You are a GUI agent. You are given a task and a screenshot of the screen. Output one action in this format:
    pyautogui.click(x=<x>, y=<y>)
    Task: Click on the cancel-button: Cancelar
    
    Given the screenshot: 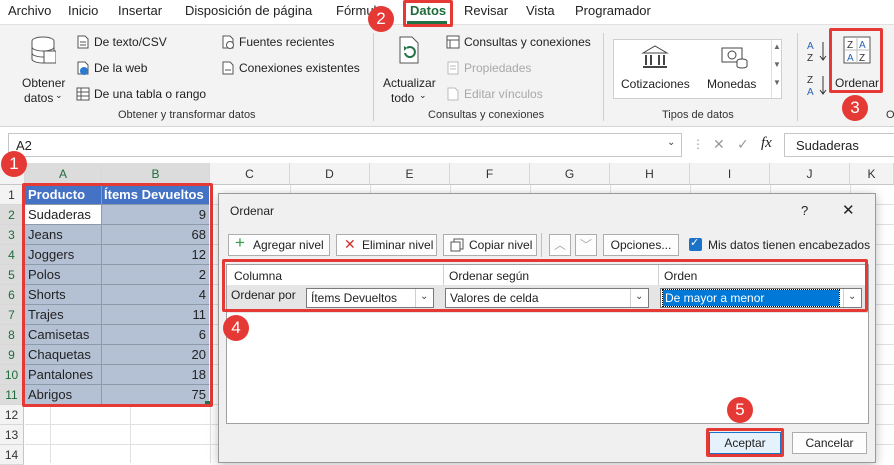 What is the action you would take?
    pyautogui.click(x=829, y=443)
    